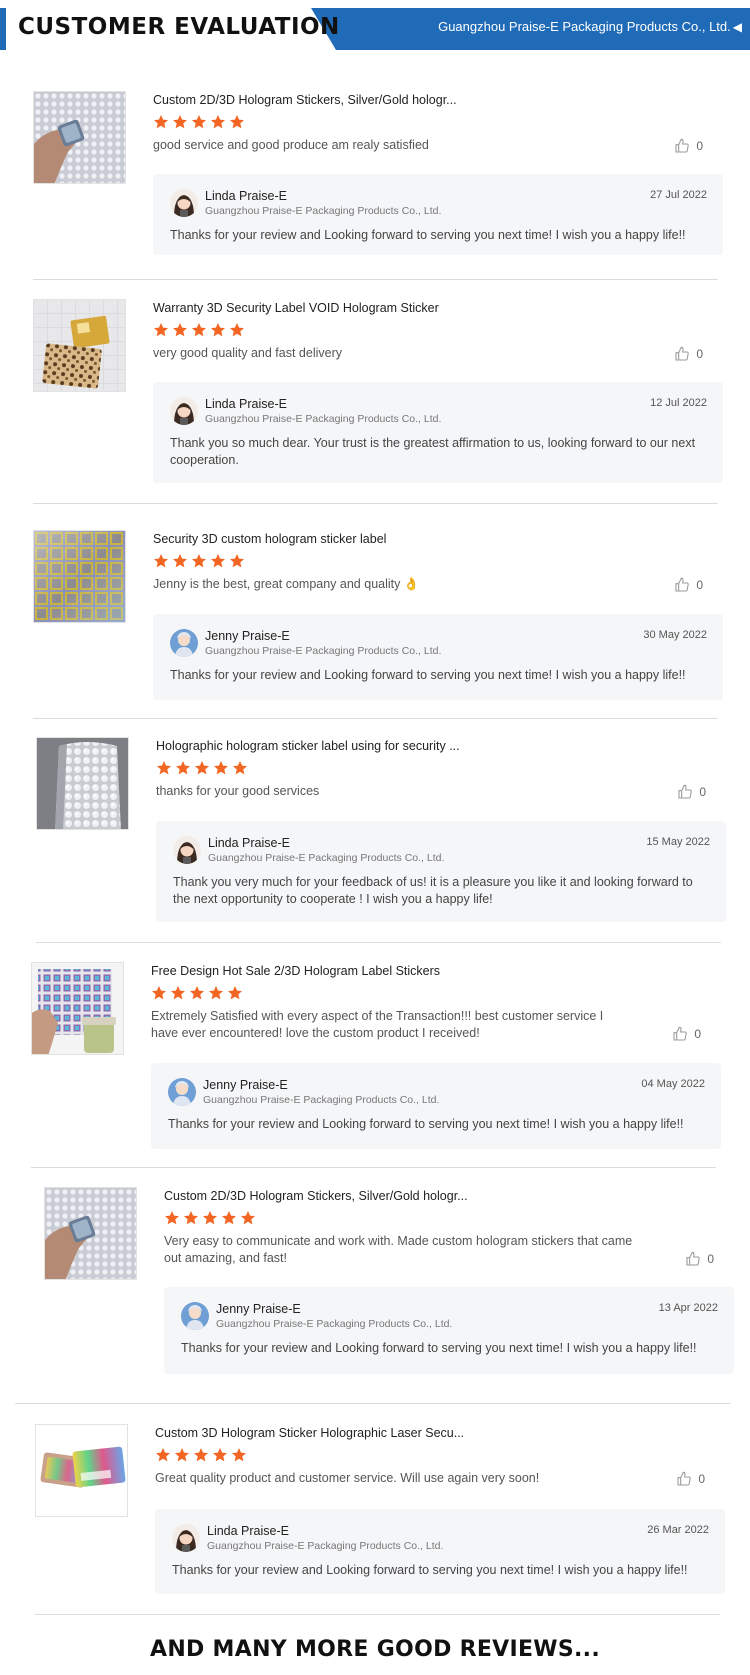 The height and width of the screenshot is (1675, 750). Describe the element at coordinates (238, 791) in the screenshot. I see `review-text: thanks for your good services` at that location.